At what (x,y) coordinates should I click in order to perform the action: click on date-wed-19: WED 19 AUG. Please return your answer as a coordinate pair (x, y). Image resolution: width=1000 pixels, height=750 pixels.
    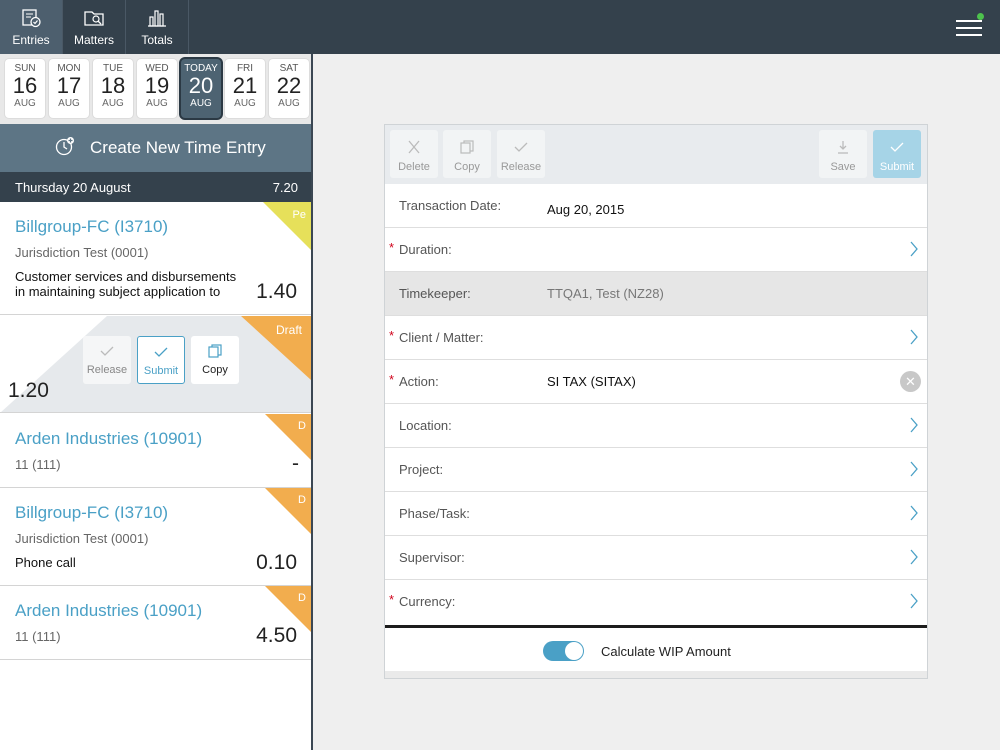
    Looking at the image, I should click on (157, 88).